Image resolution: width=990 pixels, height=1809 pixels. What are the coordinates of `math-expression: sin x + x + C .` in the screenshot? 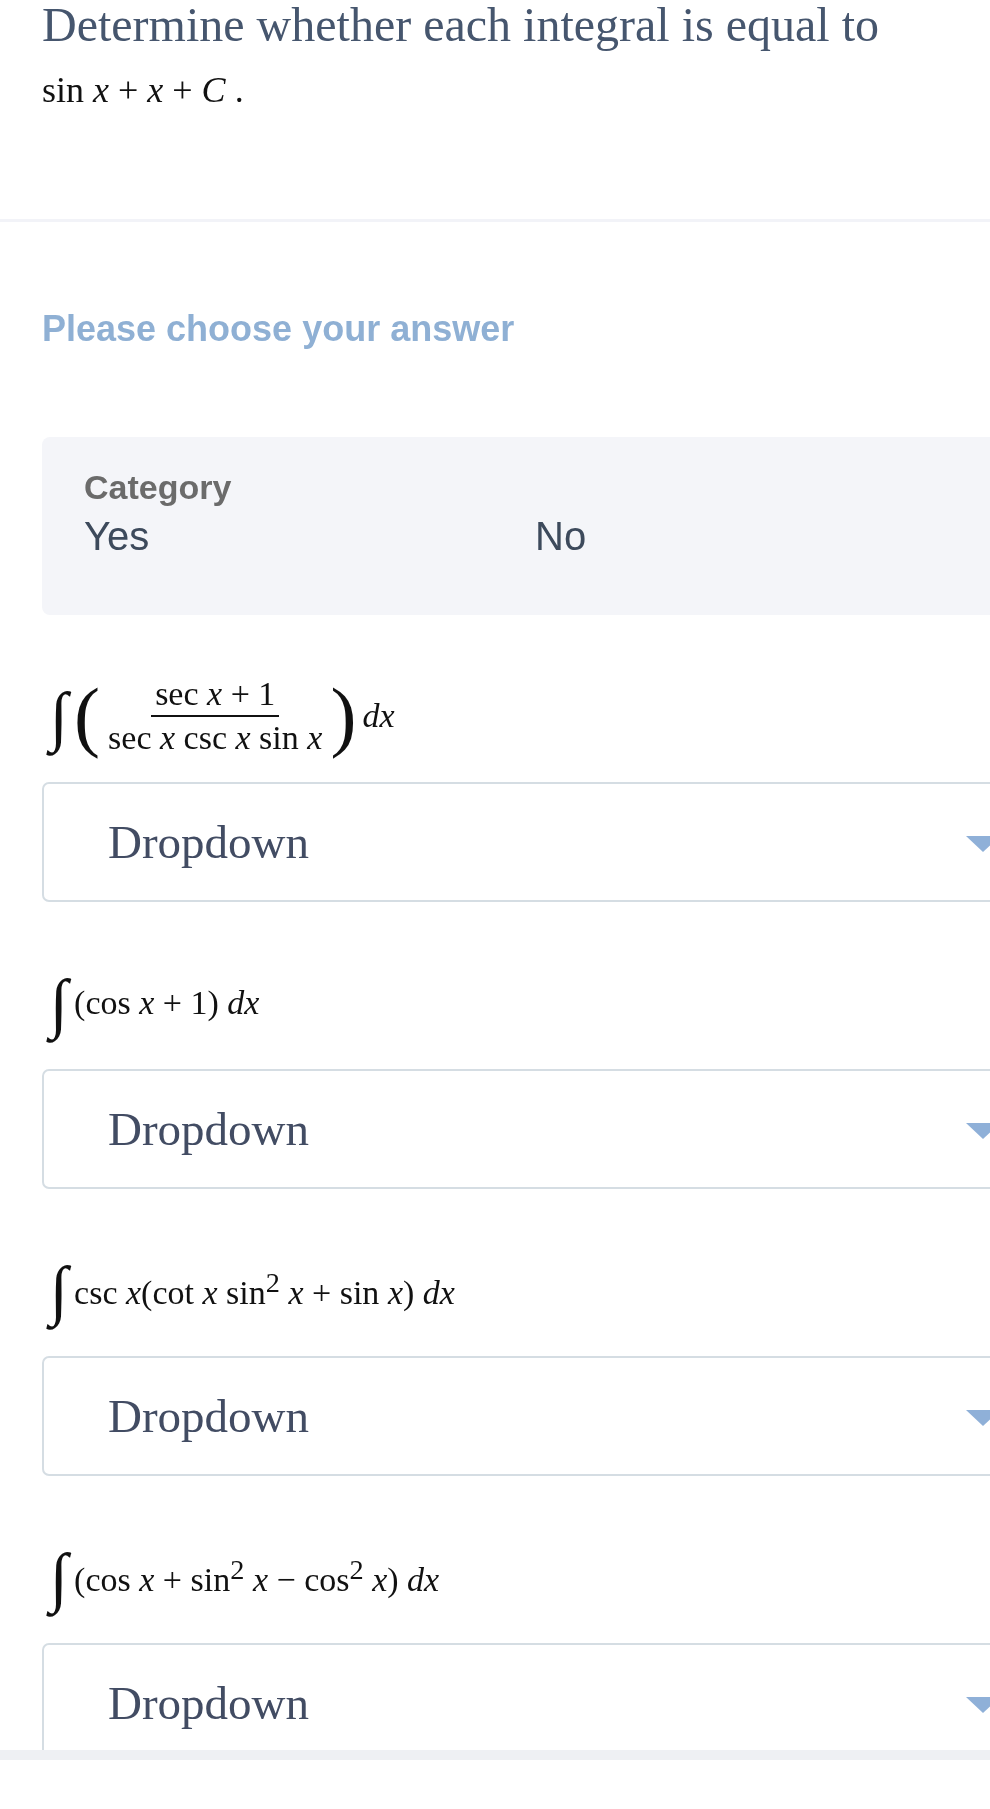 It's located at (143, 90).